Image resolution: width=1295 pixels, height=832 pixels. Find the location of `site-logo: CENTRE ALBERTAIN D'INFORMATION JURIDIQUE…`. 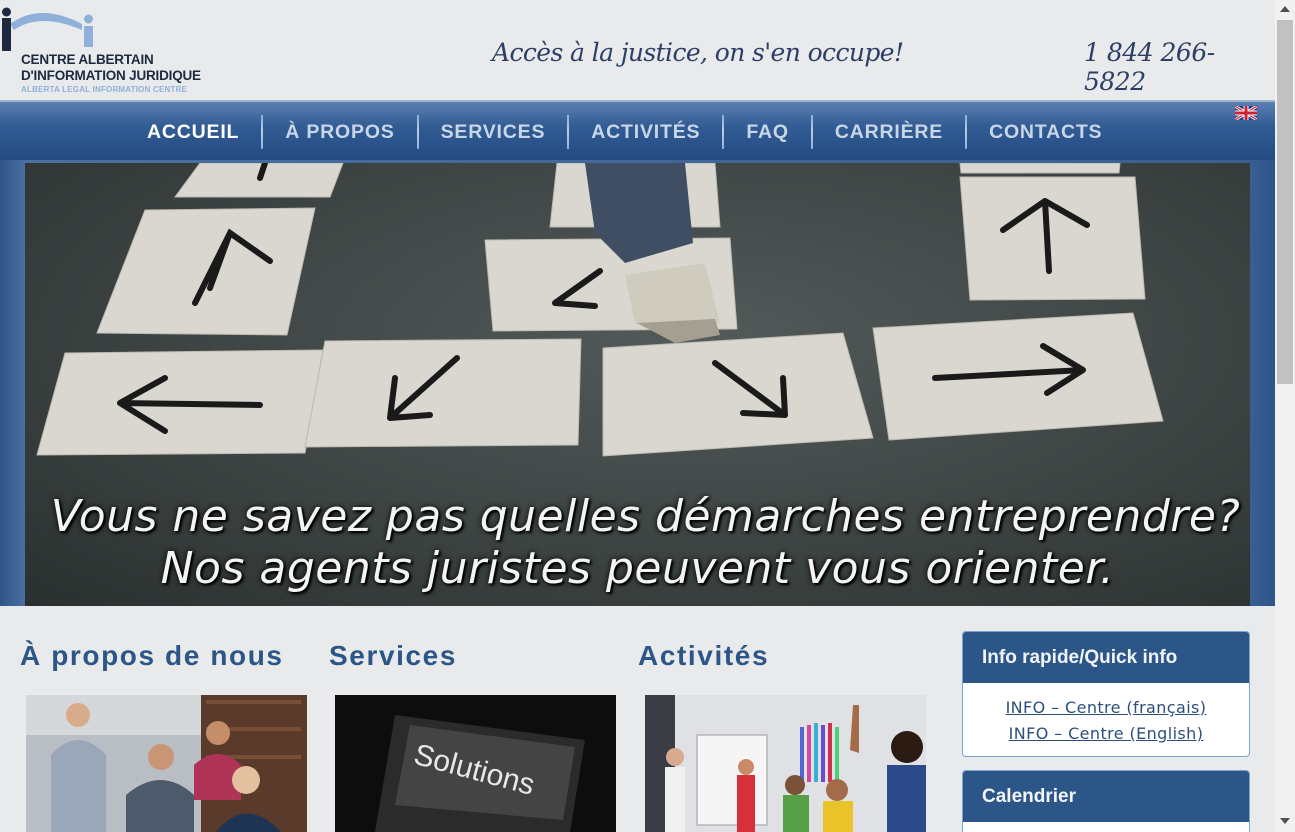

site-logo: CENTRE ALBERTAIN D'INFORMATION JURIDIQUE… is located at coordinates (105, 51).